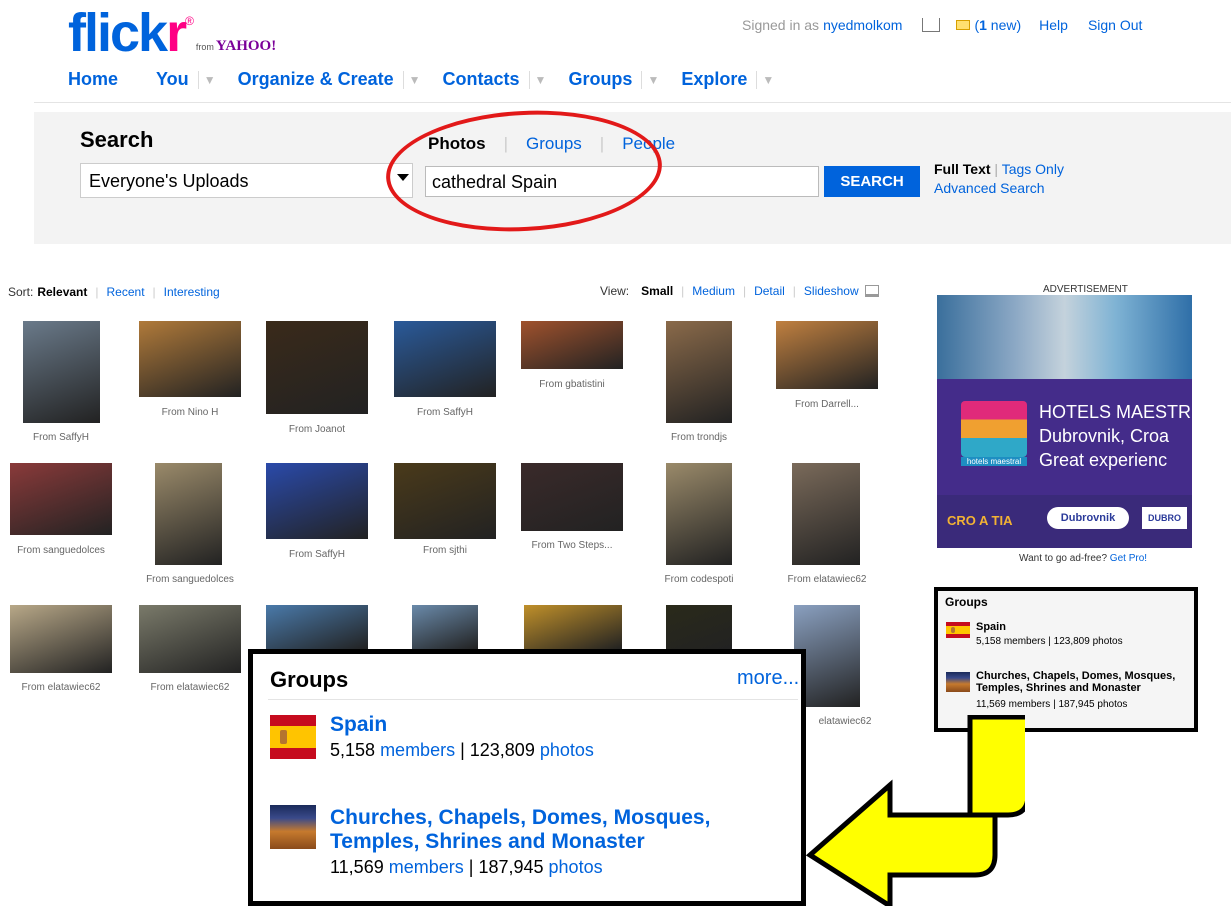 The image size is (1231, 906). I want to click on new-mail-link: (1 new), so click(997, 25).